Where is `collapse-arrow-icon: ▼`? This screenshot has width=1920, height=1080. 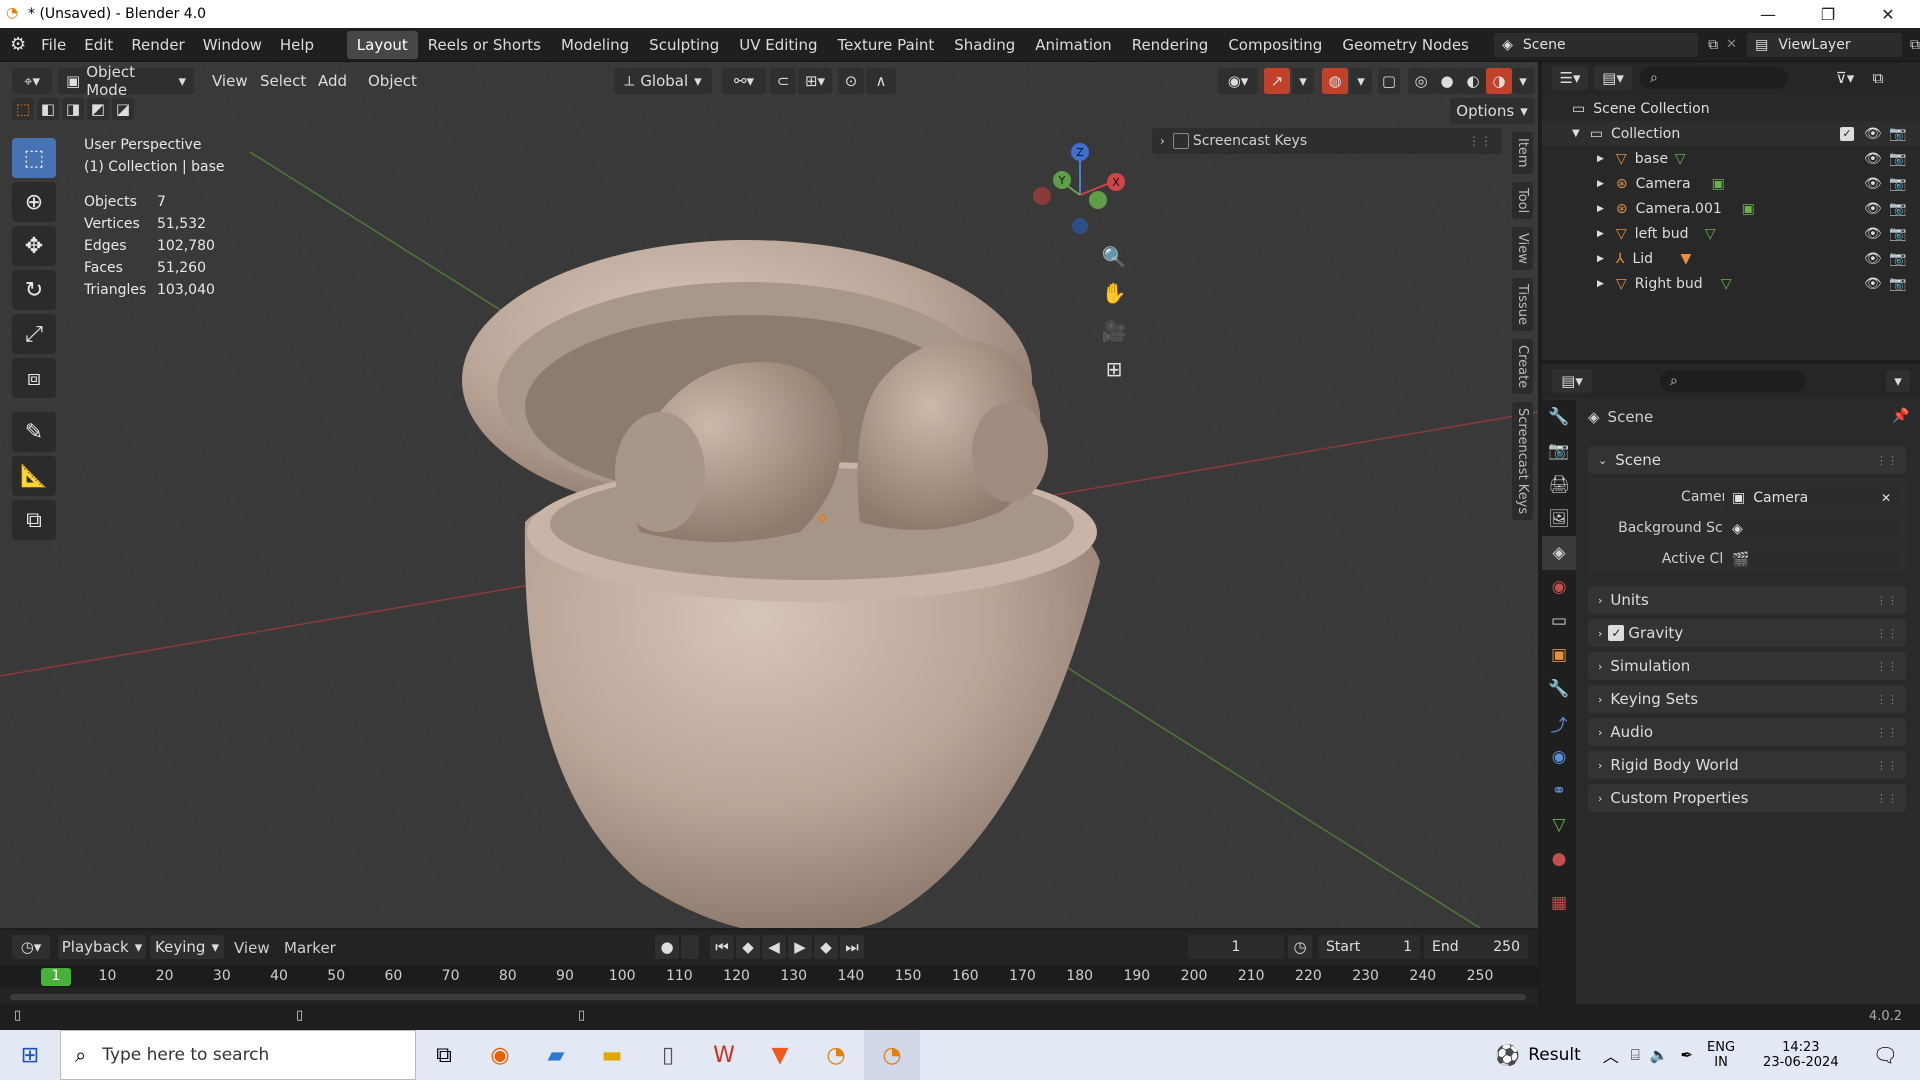
collapse-arrow-icon: ▼ is located at coordinates (1576, 133).